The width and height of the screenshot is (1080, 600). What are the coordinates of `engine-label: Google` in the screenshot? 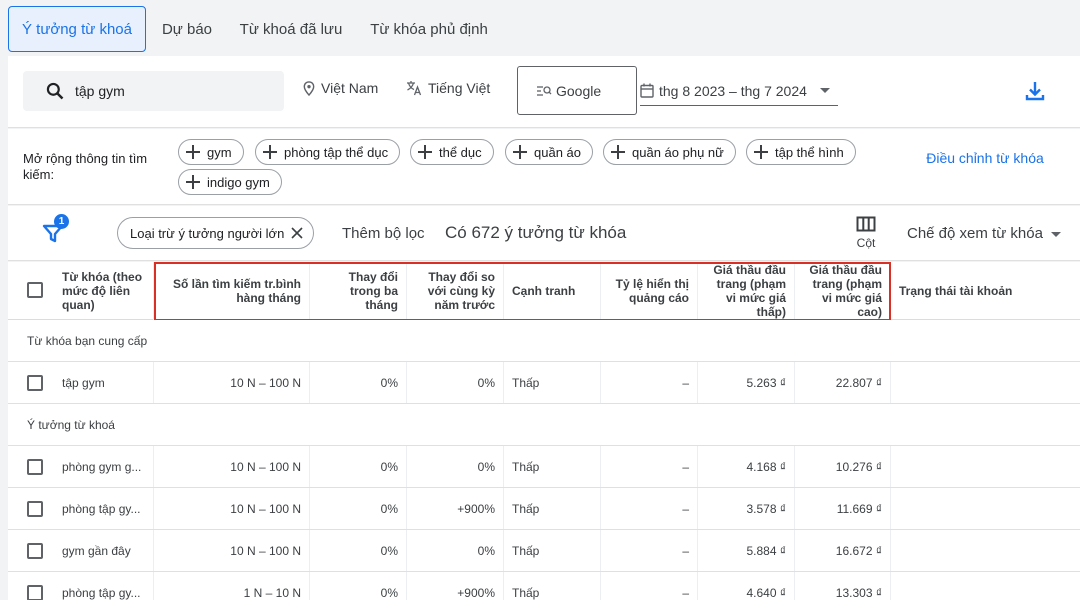 It's located at (579, 90).